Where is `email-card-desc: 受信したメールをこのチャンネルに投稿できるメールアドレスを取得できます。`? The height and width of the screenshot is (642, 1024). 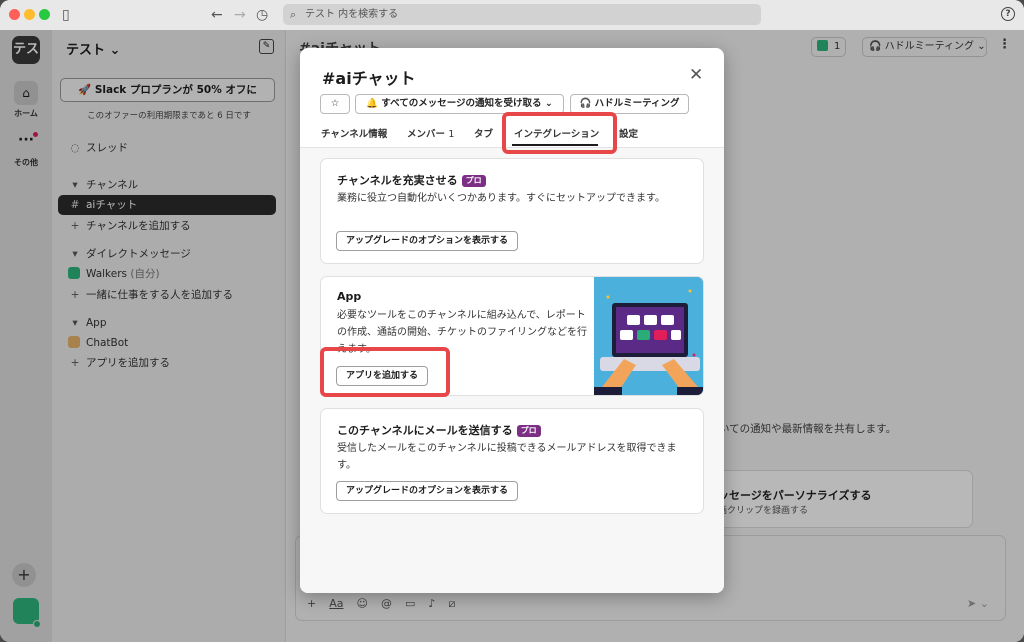
email-card-desc: 受信したメールをこのチャンネルに投稿できるメールアドレスを取得できます。 is located at coordinates (507, 457).